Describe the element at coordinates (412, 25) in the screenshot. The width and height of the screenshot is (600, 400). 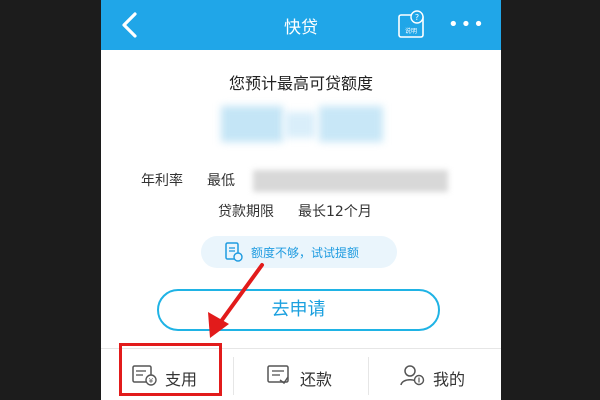
I see `help-icon: ? 说明` at that location.